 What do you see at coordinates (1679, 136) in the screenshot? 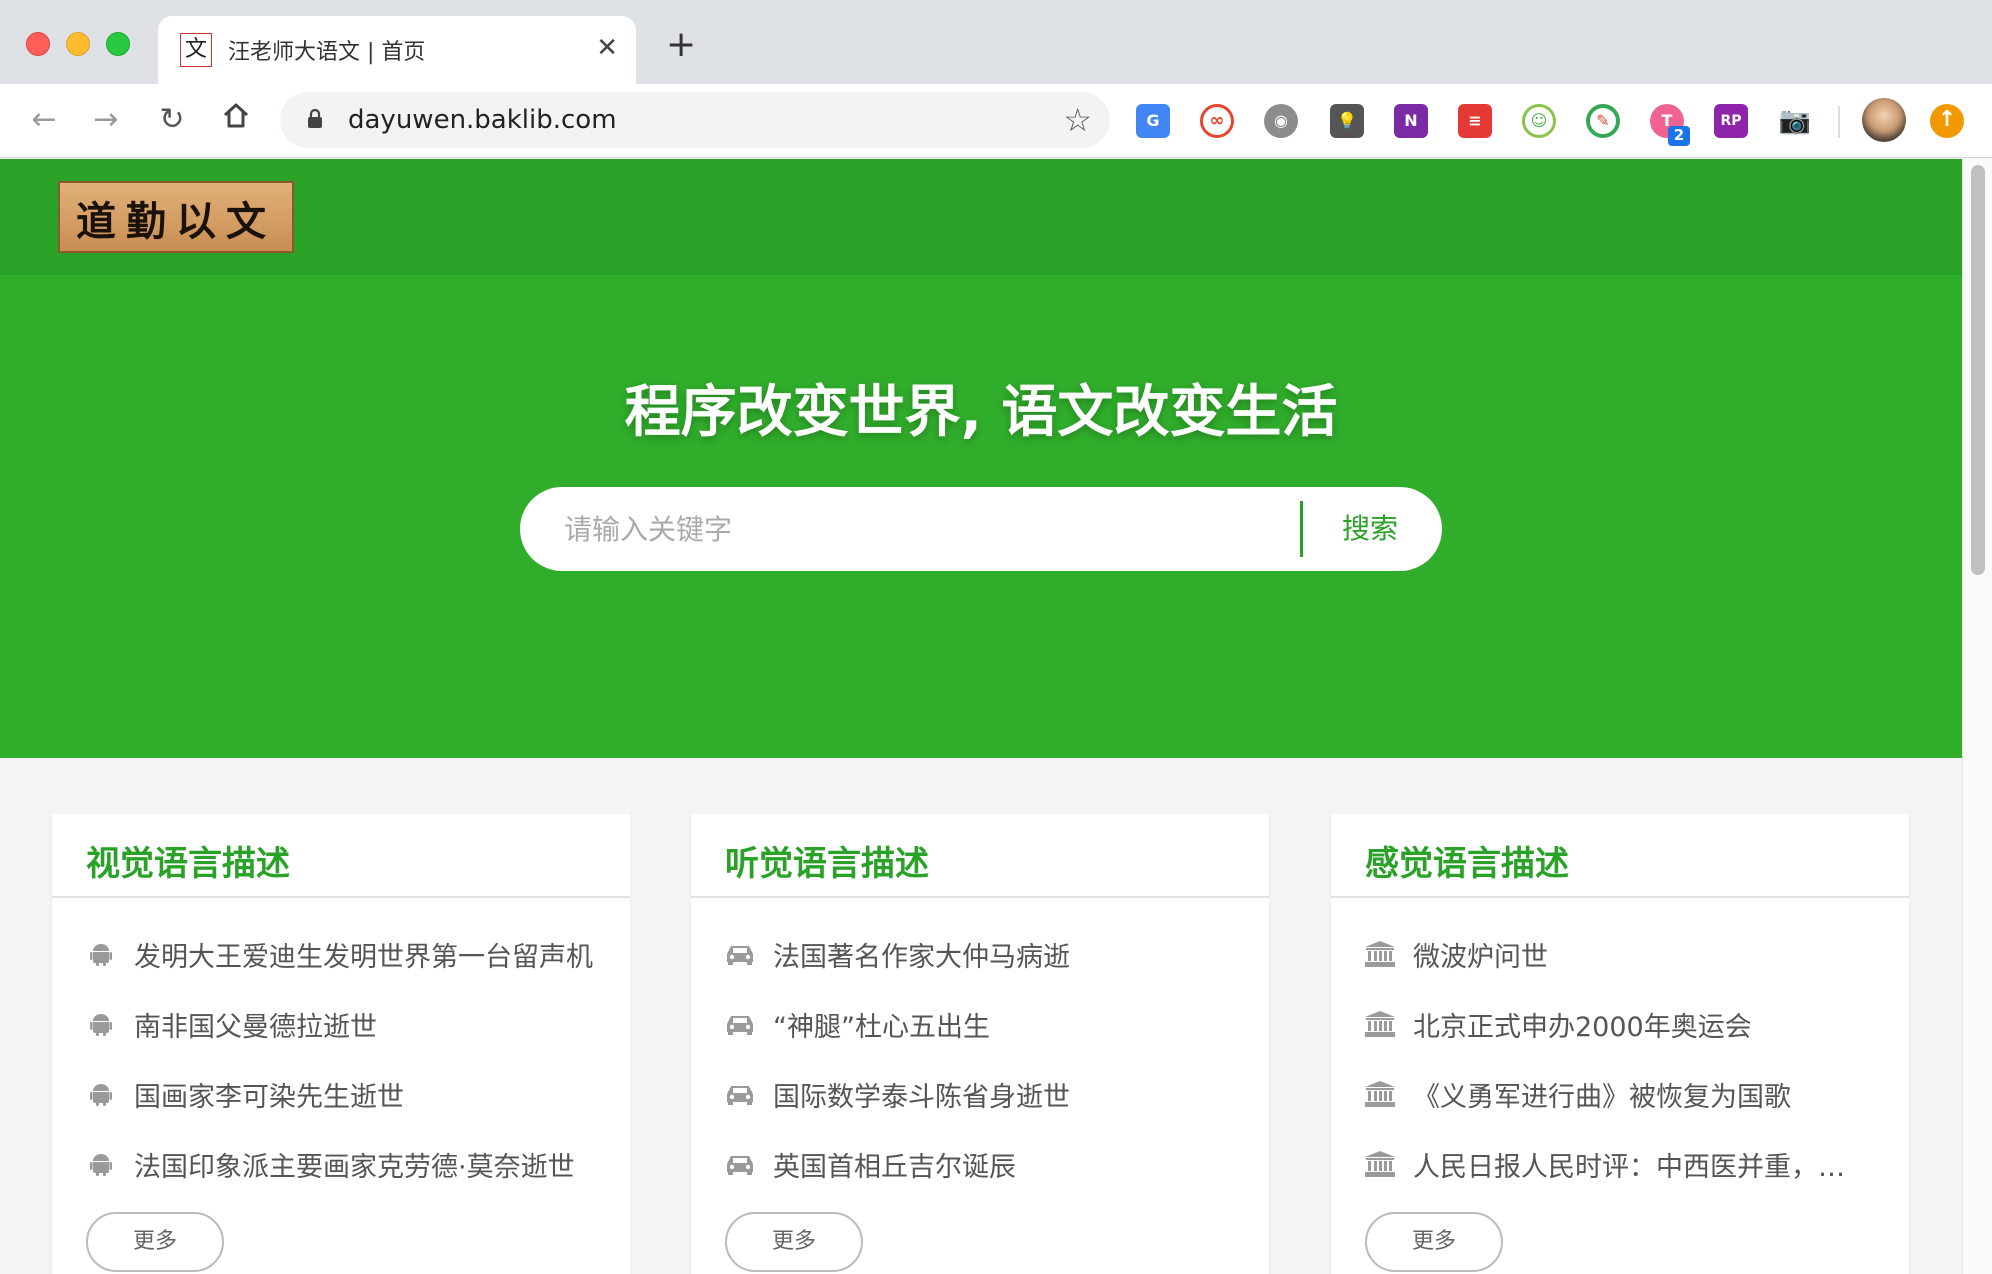
I see `extension-badge: 2` at bounding box center [1679, 136].